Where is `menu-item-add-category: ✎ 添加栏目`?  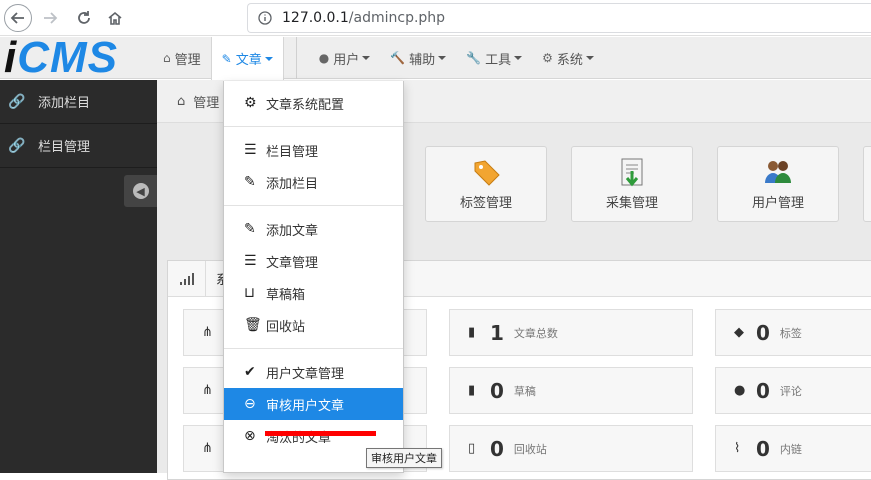 menu-item-add-category: ✎ 添加栏目 is located at coordinates (313, 182).